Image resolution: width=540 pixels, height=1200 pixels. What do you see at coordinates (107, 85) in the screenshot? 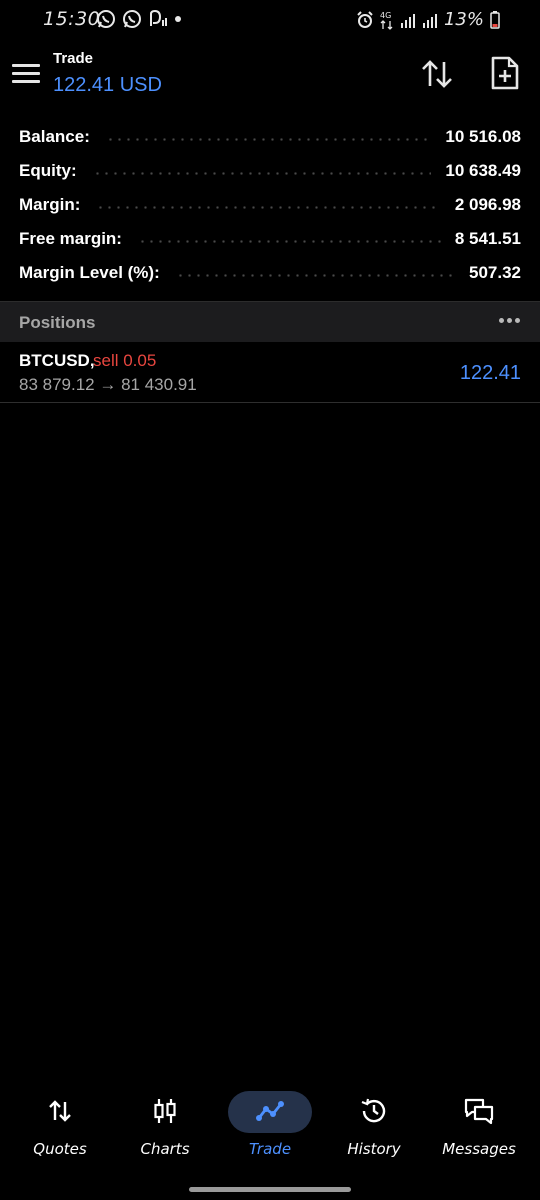
I see `floating-profit: 122.41 USD` at bounding box center [107, 85].